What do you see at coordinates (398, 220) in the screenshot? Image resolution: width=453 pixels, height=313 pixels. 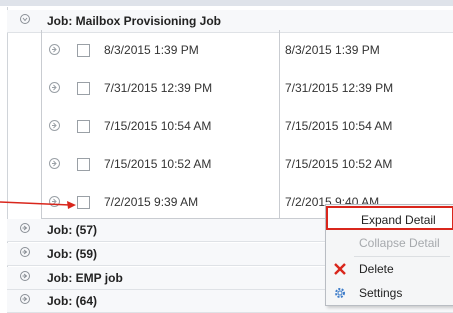 I see `menu-item-label: Expand Detail` at bounding box center [398, 220].